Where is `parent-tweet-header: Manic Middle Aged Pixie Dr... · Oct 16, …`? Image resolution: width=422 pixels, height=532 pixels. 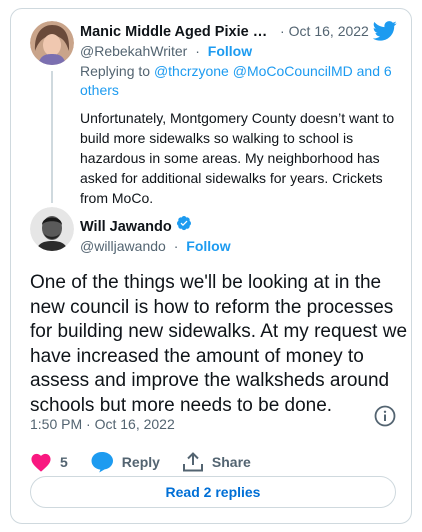
parent-tweet-header: Manic Middle Aged Pixie Dr... · Oct 16, … is located at coordinates (227, 41).